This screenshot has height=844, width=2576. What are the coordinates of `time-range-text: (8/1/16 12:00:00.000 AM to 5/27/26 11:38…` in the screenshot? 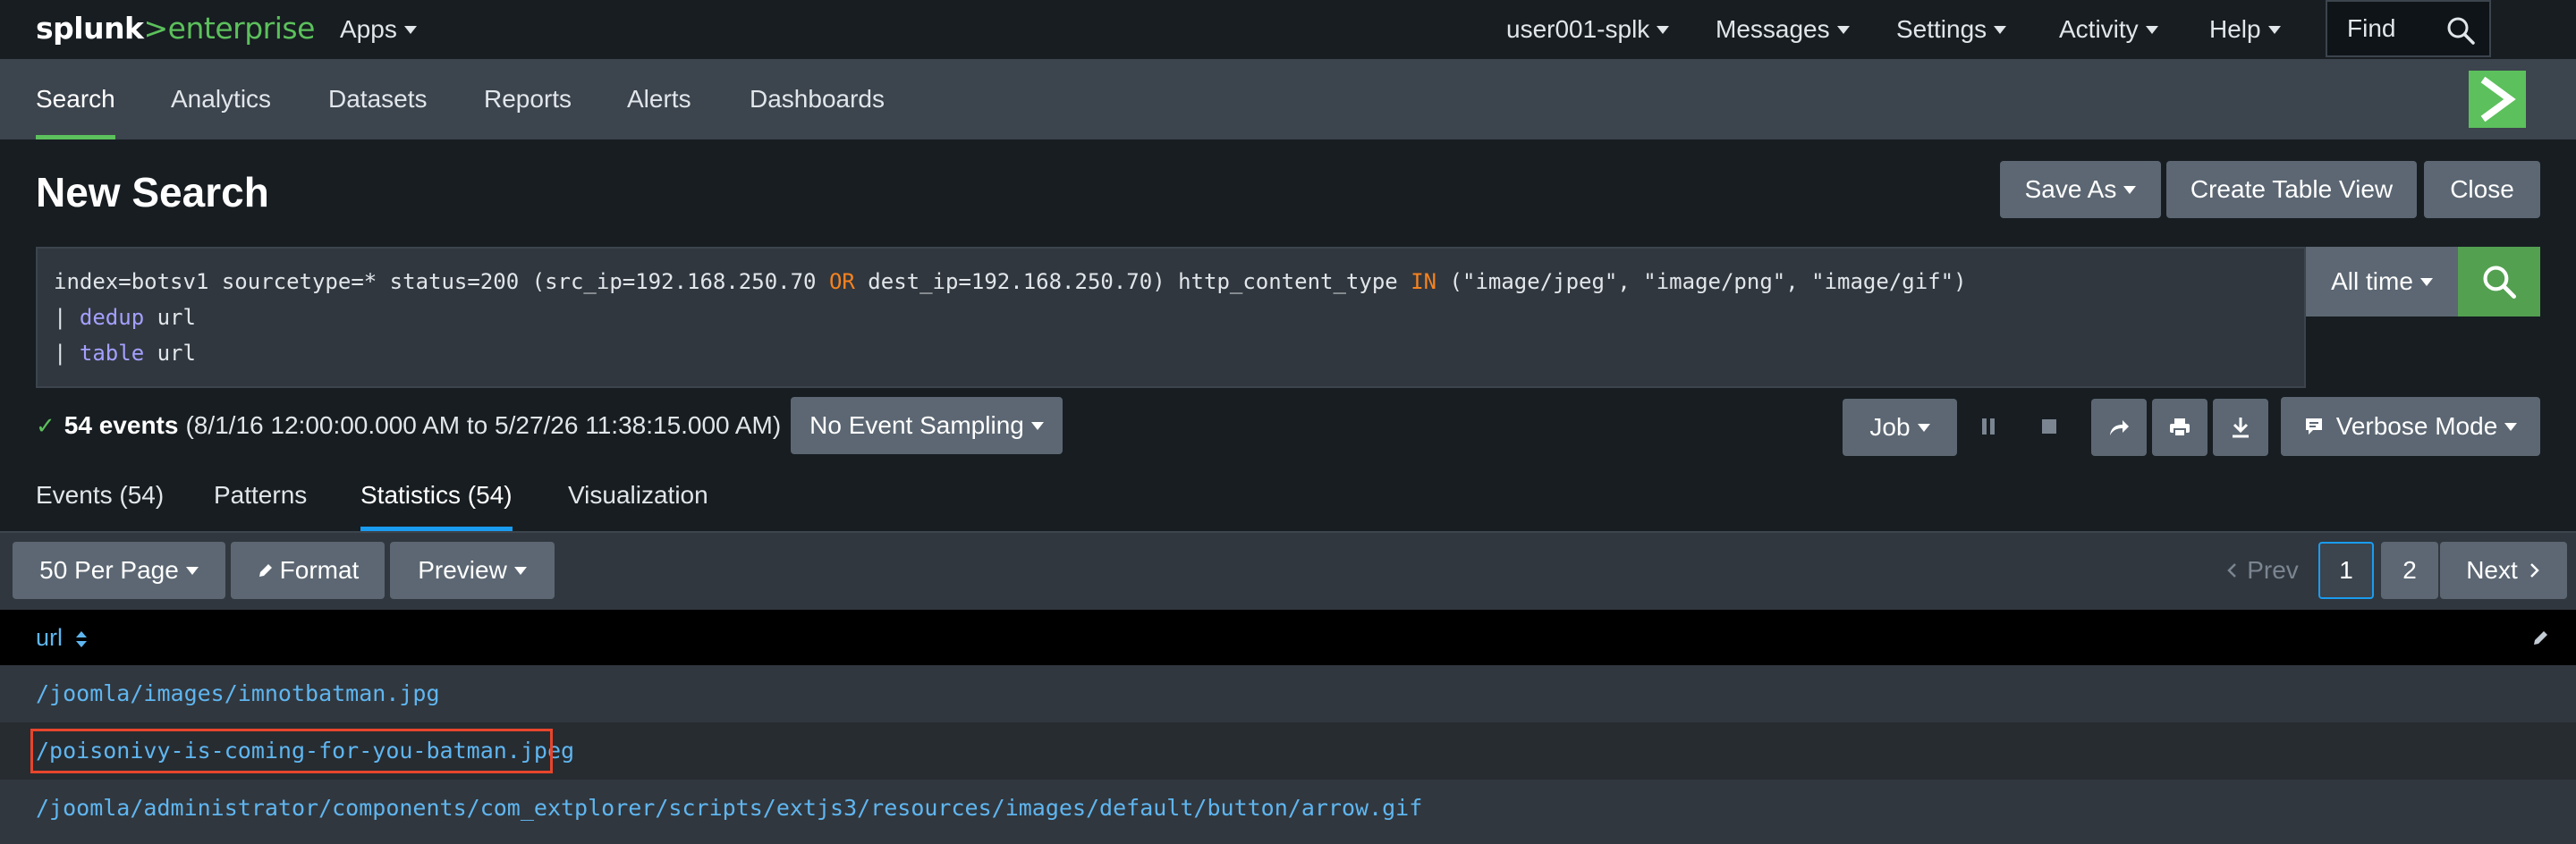 It's located at (483, 425).